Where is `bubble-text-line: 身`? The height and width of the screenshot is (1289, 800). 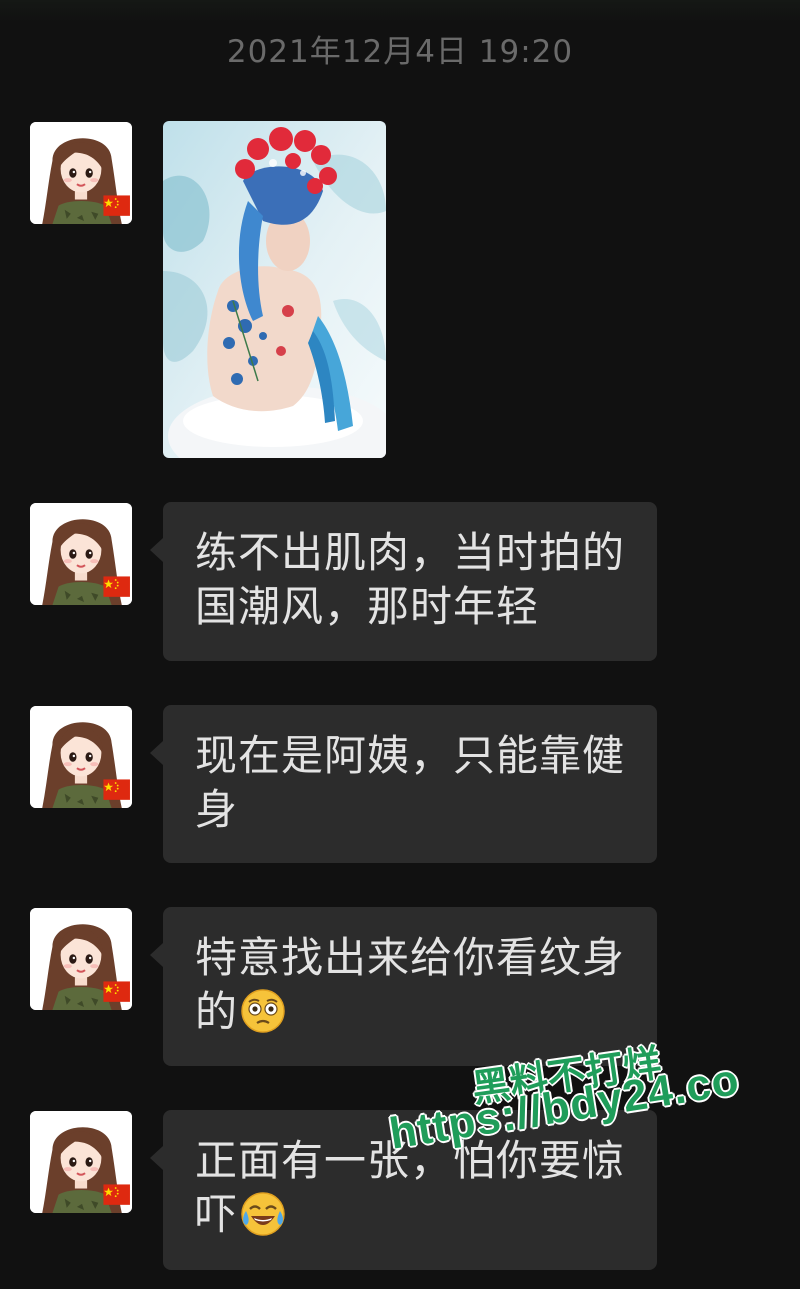 bubble-text-line: 身 is located at coordinates (217, 809).